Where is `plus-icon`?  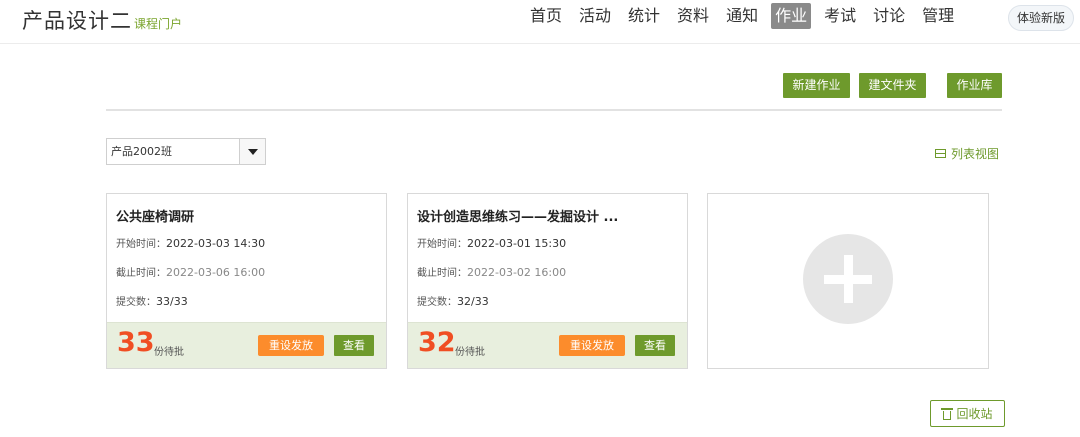 plus-icon is located at coordinates (848, 279).